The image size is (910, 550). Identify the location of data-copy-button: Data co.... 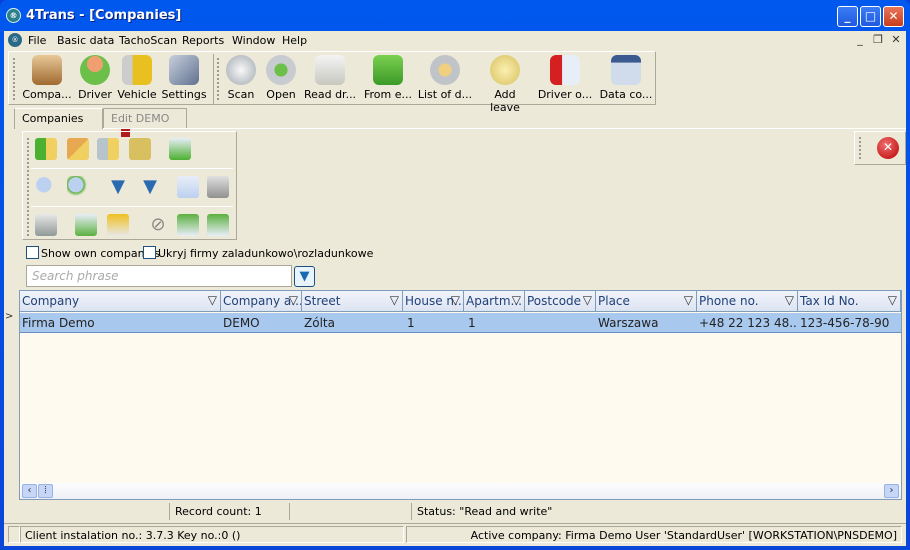
(626, 78).